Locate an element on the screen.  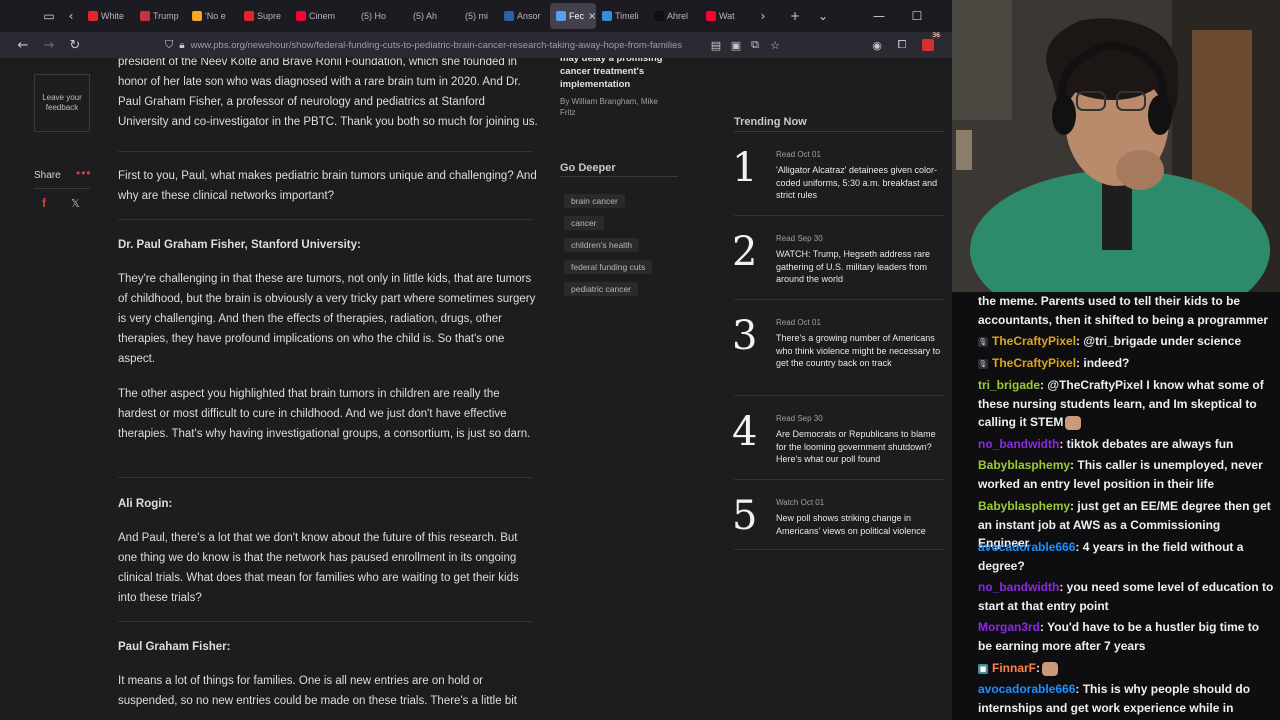
reload-icon: ↻ is located at coordinates (75, 45).